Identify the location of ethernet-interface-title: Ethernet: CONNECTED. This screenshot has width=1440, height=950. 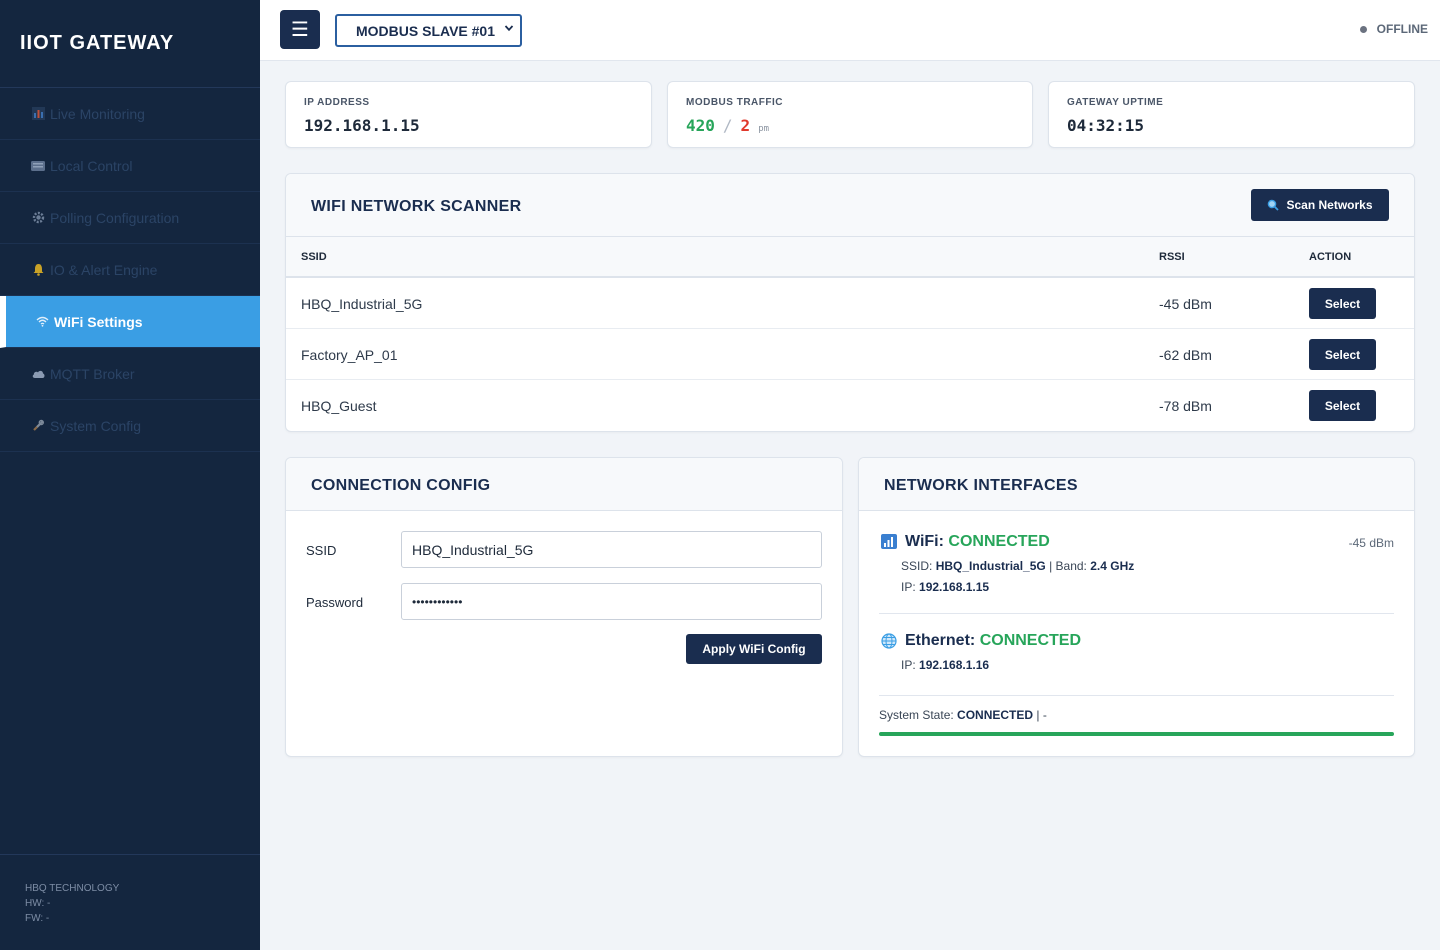
(993, 641).